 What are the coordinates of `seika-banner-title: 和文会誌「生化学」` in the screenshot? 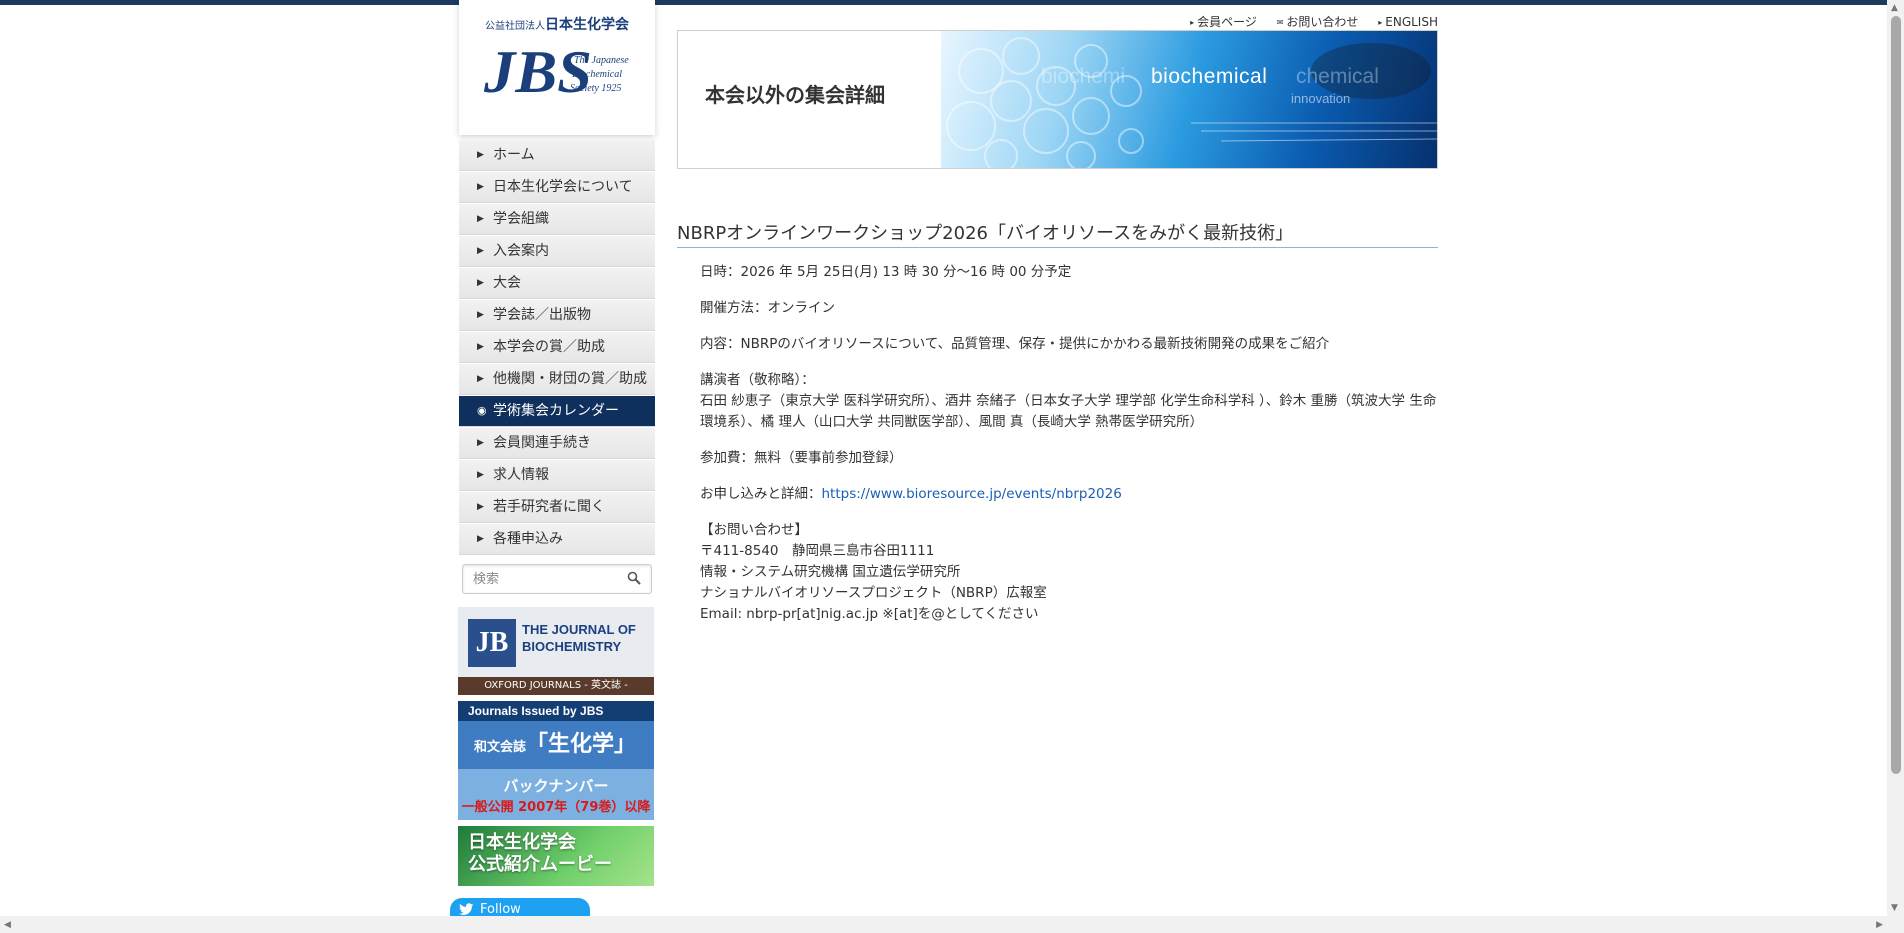 It's located at (556, 745).